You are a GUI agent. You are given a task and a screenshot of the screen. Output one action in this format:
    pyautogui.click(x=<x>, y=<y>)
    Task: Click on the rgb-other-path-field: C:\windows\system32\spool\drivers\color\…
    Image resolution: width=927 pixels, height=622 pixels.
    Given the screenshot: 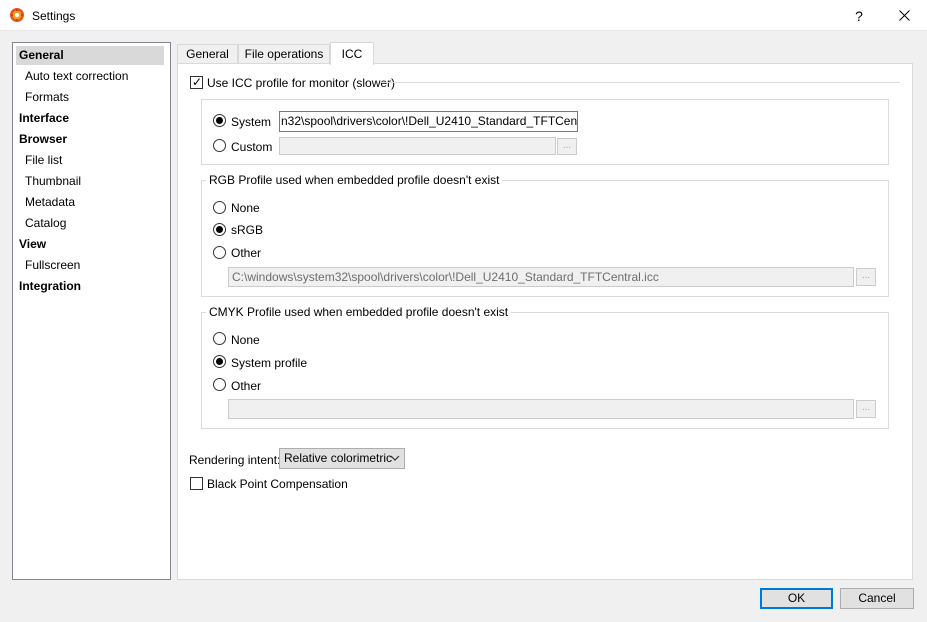 What is the action you would take?
    pyautogui.click(x=541, y=277)
    